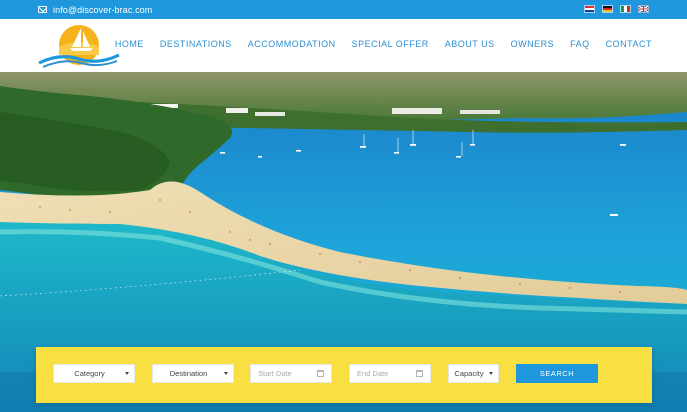 The image size is (687, 412). What do you see at coordinates (79, 45) in the screenshot?
I see `site-logo` at bounding box center [79, 45].